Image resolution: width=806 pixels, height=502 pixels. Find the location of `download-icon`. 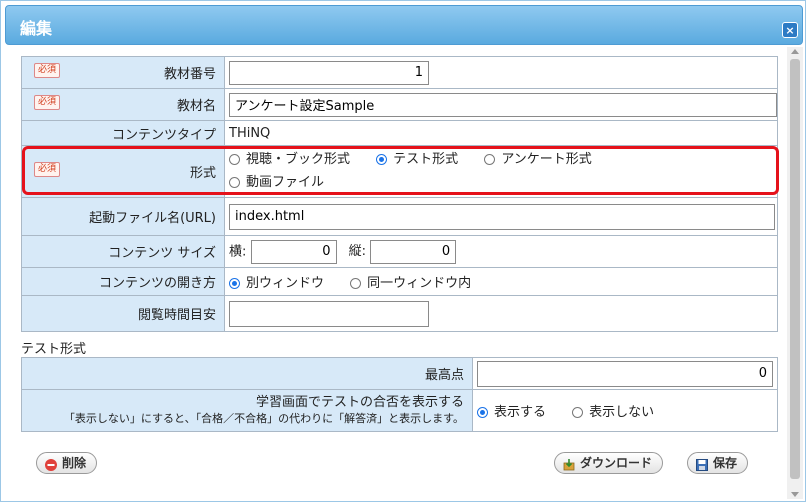

download-icon is located at coordinates (569, 463).